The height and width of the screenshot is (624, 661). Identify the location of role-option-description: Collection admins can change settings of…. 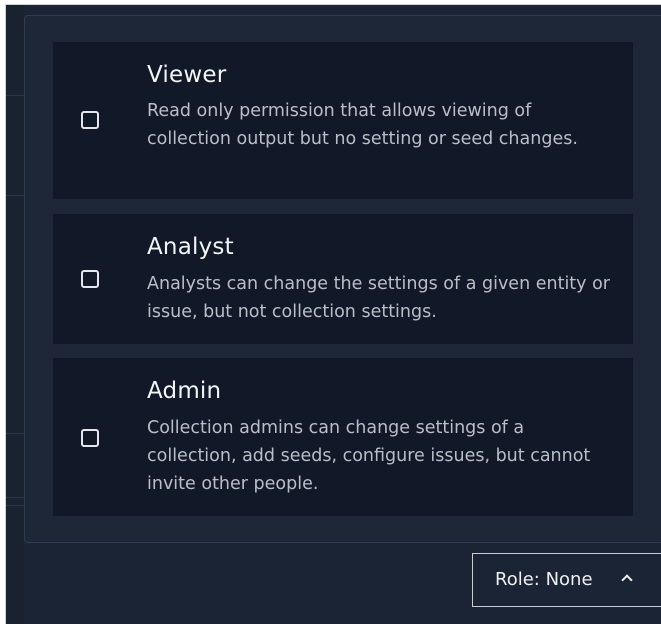
(369, 456).